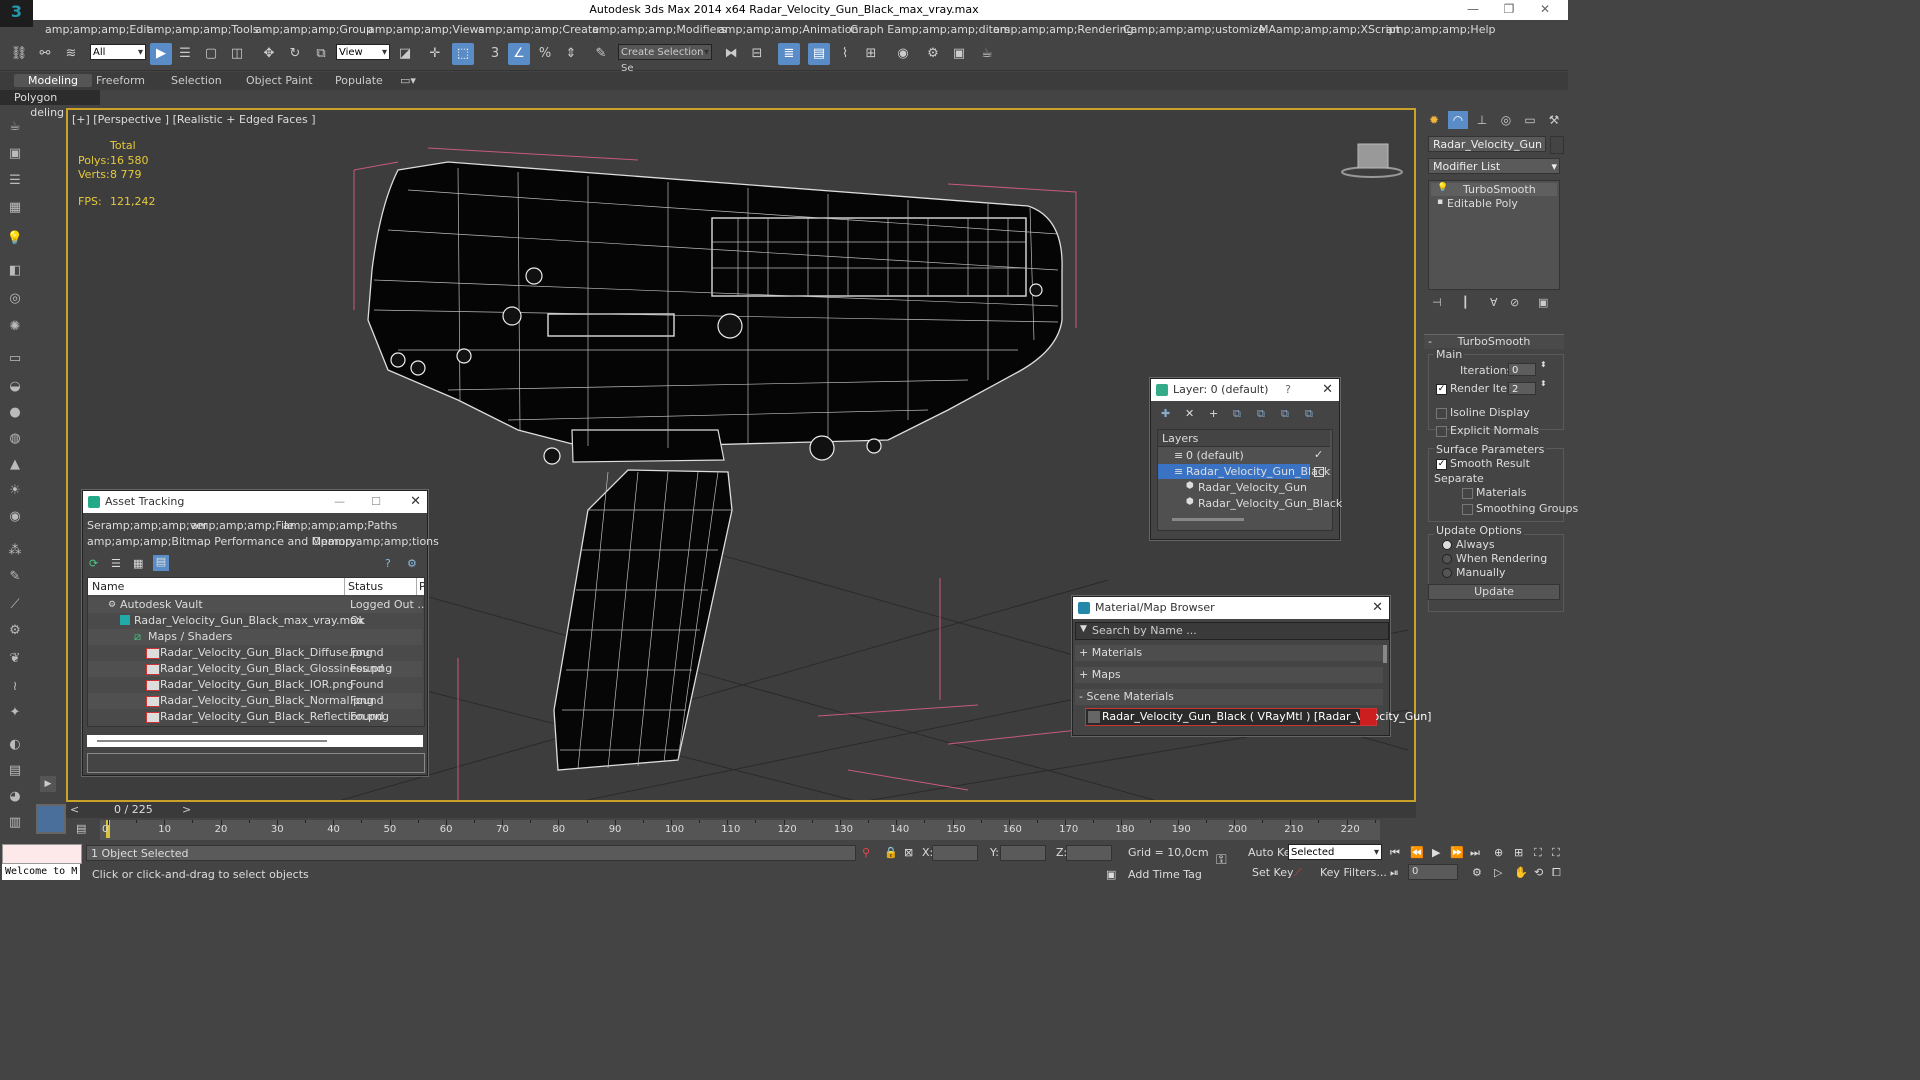  What do you see at coordinates (15, 771) in the screenshot?
I see `script-icon: ▤` at bounding box center [15, 771].